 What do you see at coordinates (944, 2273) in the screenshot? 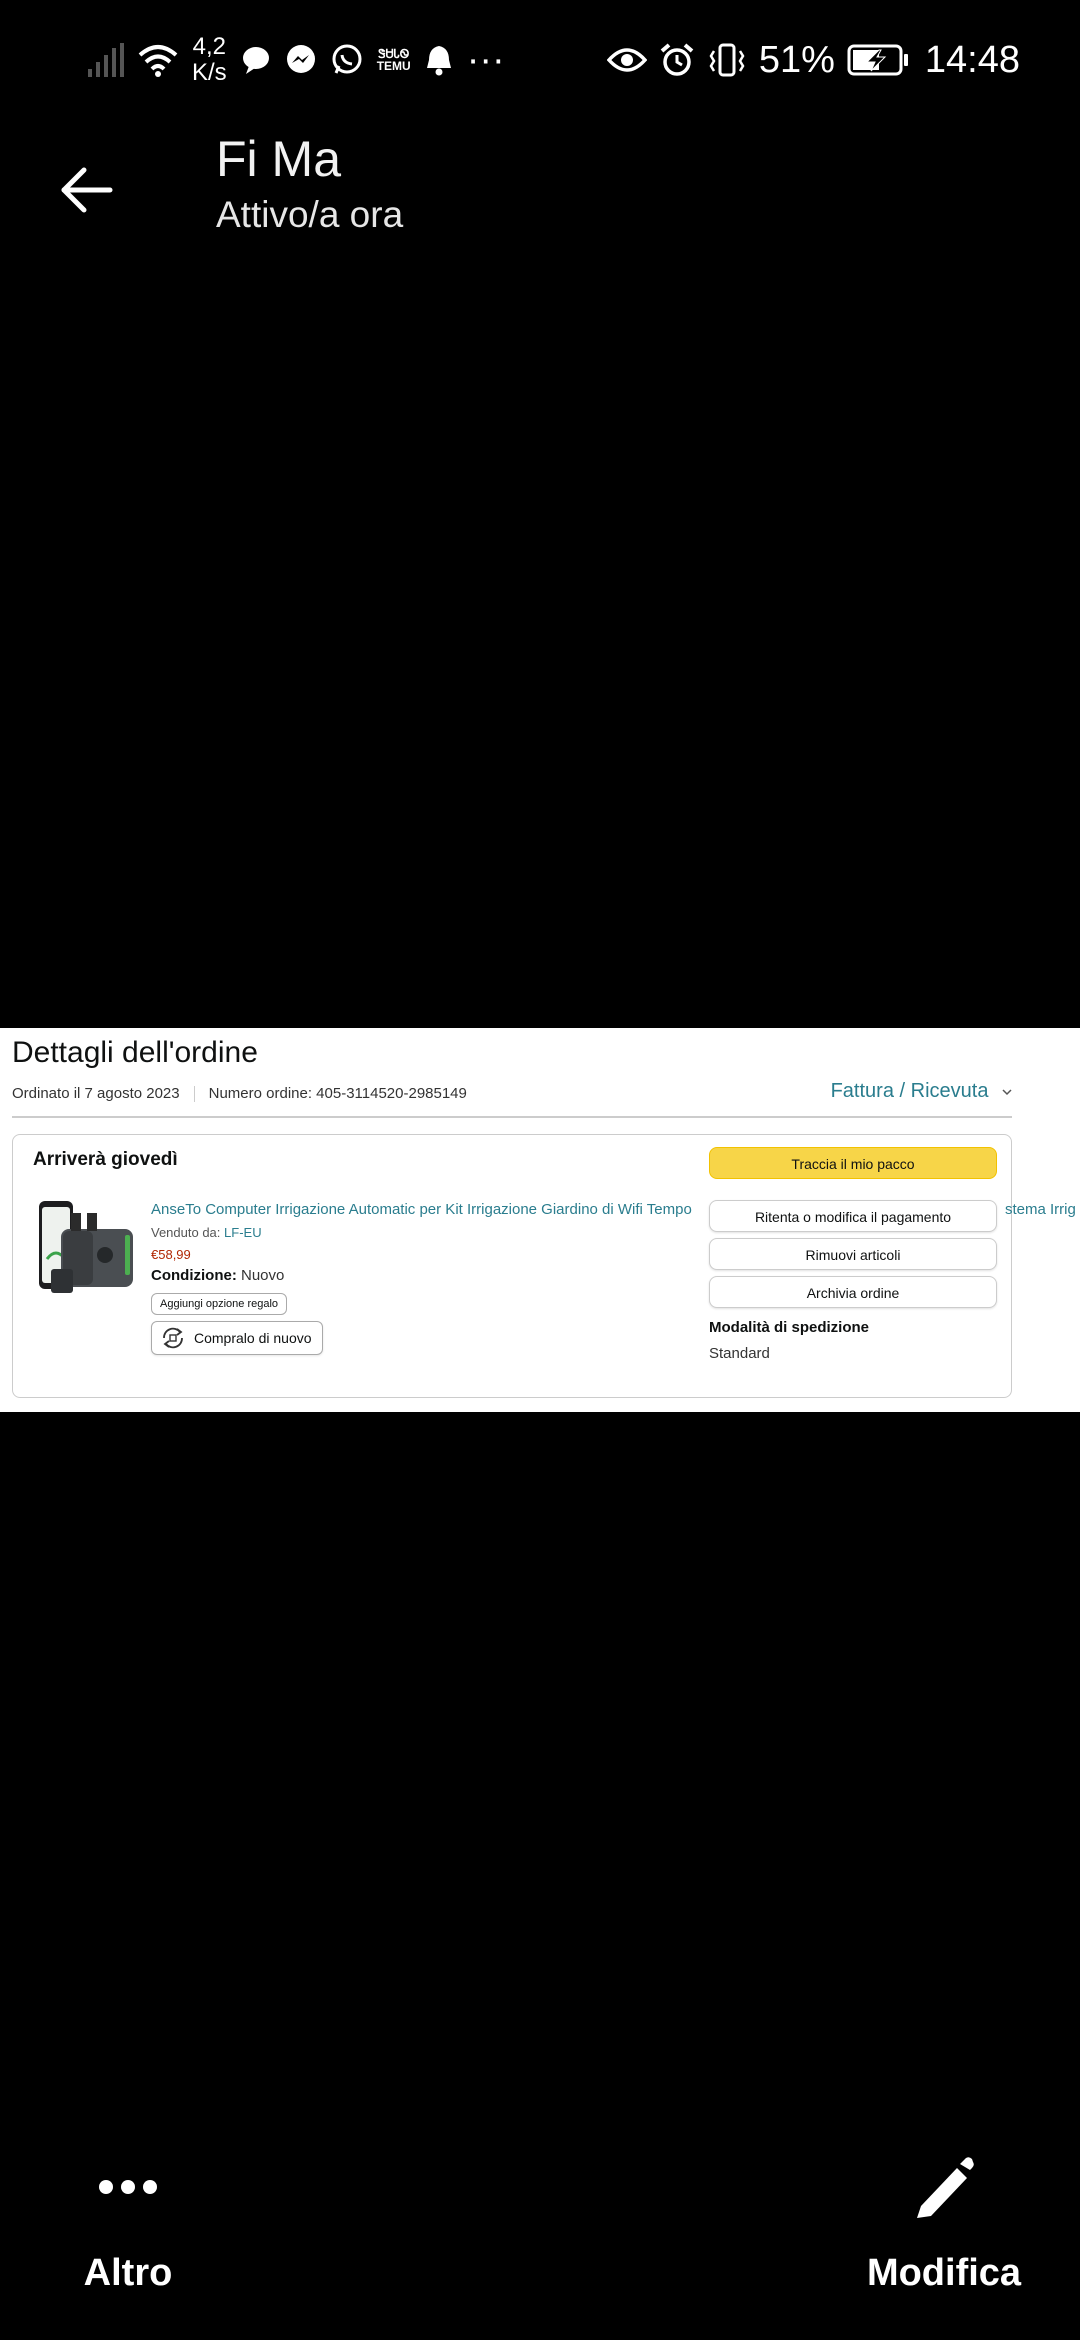
I see `edit-label: Modifica` at bounding box center [944, 2273].